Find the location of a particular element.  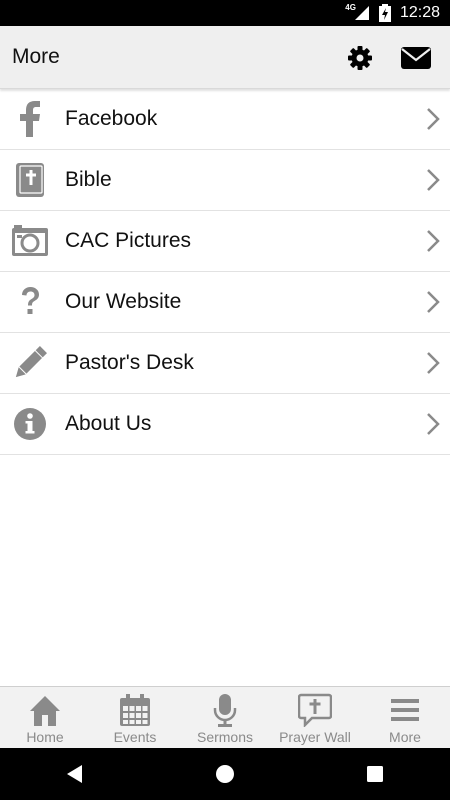

menu-item-label: About Us is located at coordinates (108, 423).